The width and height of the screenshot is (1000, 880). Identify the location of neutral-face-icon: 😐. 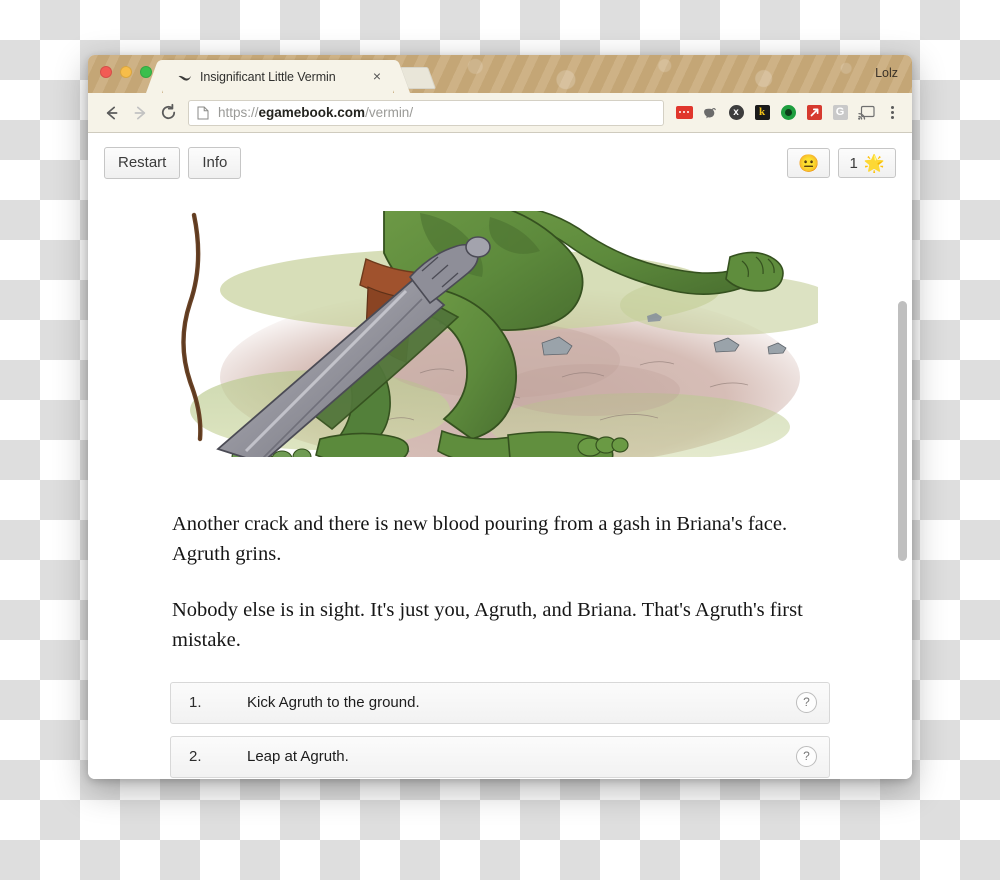
(809, 163).